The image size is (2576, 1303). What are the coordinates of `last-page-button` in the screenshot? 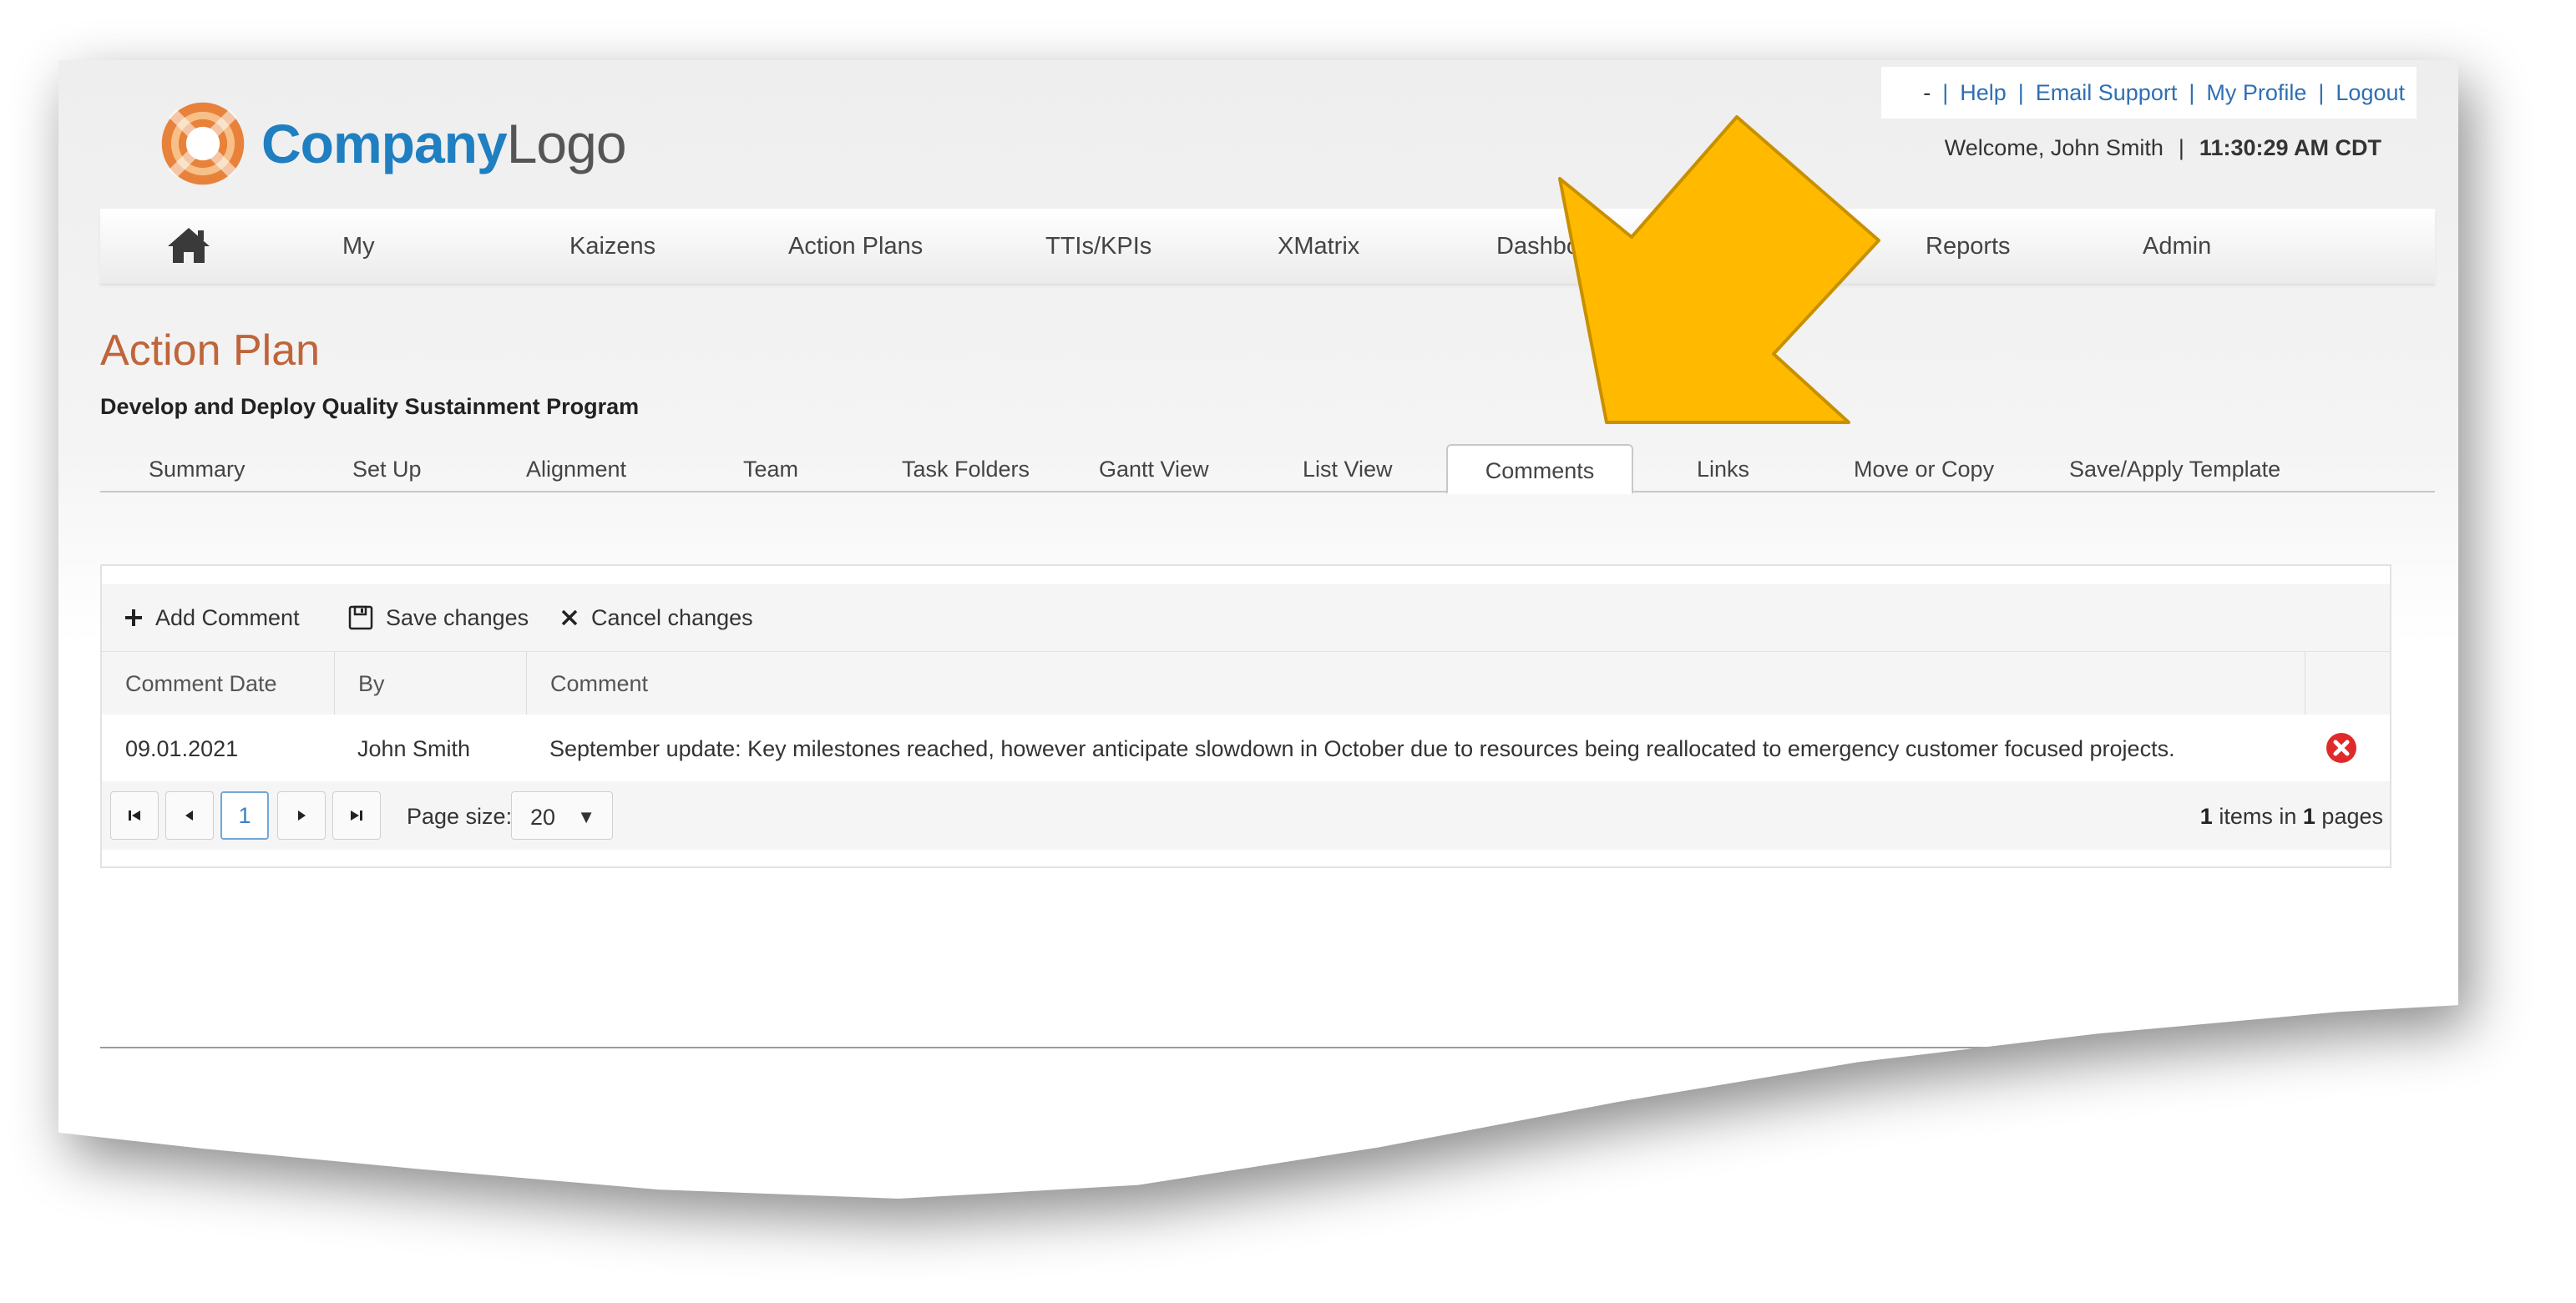 It's located at (357, 815).